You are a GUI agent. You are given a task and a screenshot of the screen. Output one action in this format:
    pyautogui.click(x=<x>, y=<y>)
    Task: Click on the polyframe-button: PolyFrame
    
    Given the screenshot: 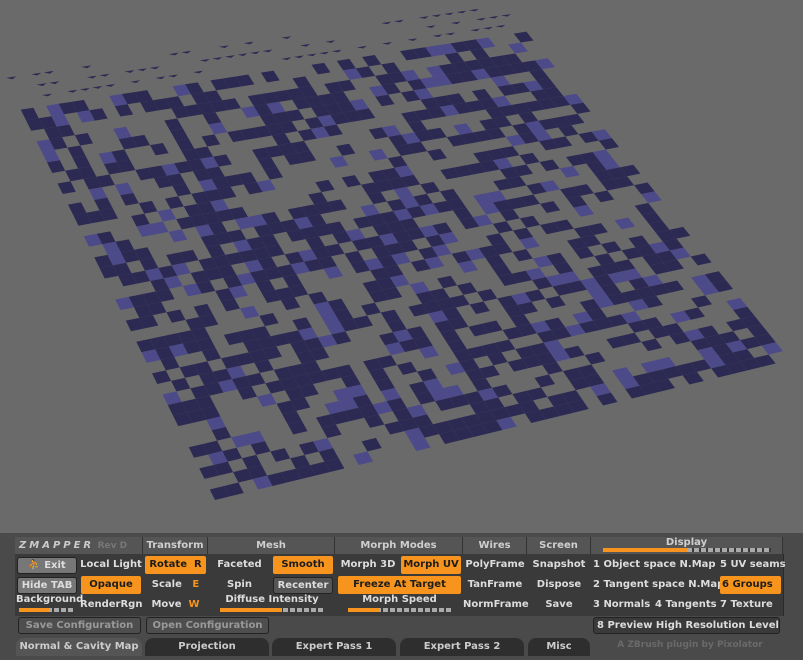 What is the action you would take?
    pyautogui.click(x=495, y=565)
    